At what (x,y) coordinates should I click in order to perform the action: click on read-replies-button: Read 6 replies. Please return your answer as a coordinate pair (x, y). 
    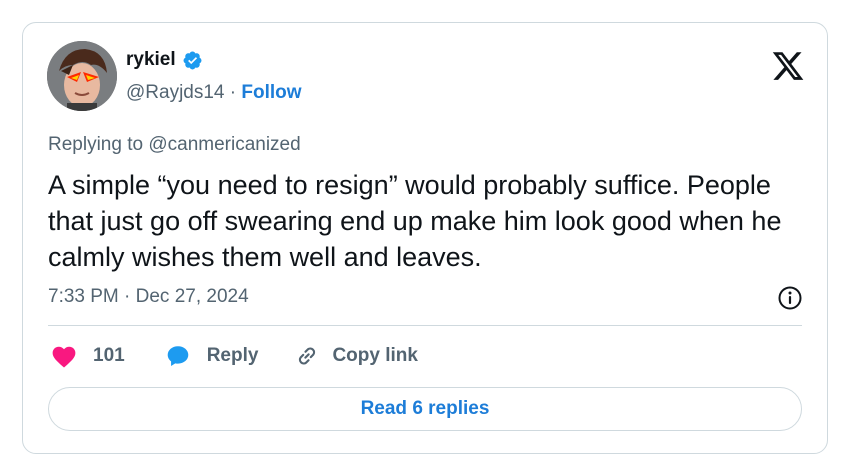
    Looking at the image, I should click on (425, 409).